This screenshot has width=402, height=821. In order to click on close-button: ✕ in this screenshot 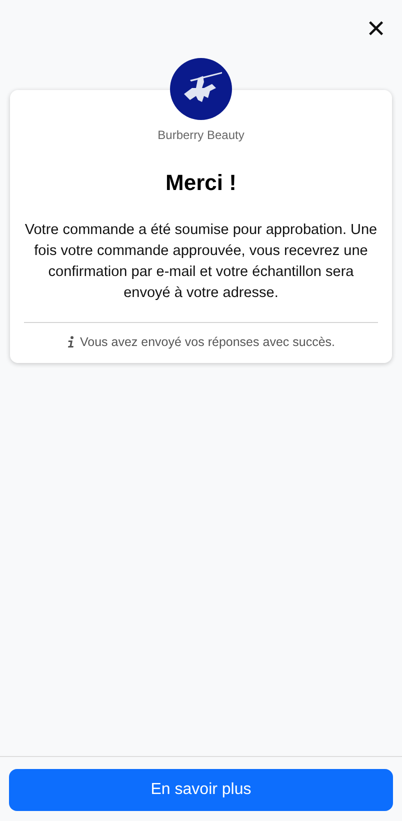, I will do `click(376, 29)`.